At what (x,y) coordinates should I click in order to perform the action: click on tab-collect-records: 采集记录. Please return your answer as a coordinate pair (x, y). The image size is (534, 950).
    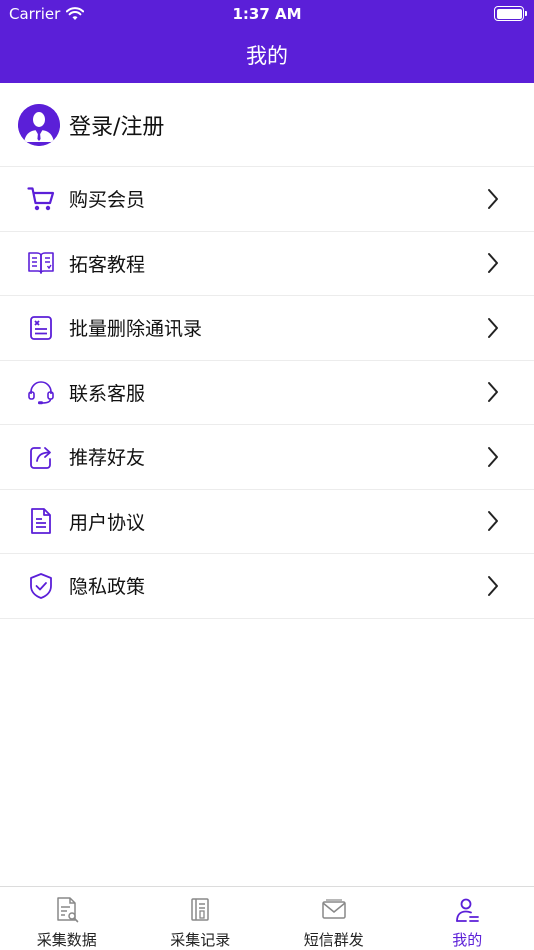
    Looking at the image, I should click on (201, 918).